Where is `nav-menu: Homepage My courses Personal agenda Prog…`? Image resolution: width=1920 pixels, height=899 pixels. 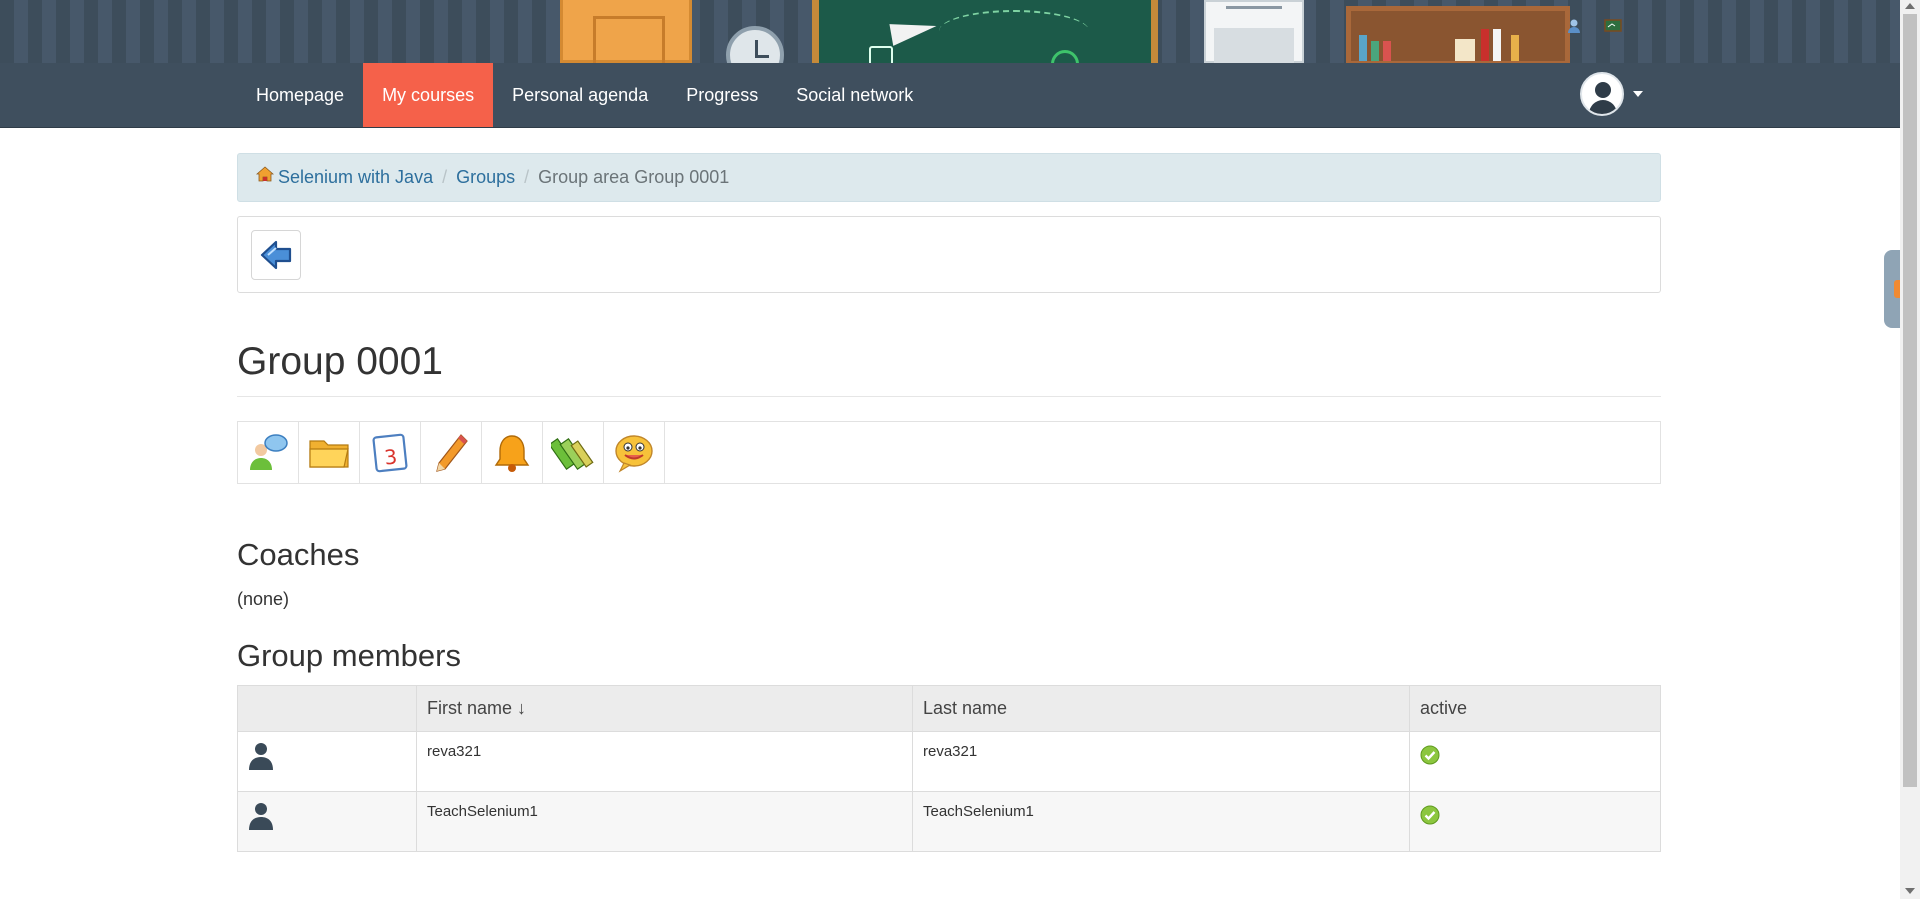 nav-menu: Homepage My courses Personal agenda Prog… is located at coordinates (584, 95).